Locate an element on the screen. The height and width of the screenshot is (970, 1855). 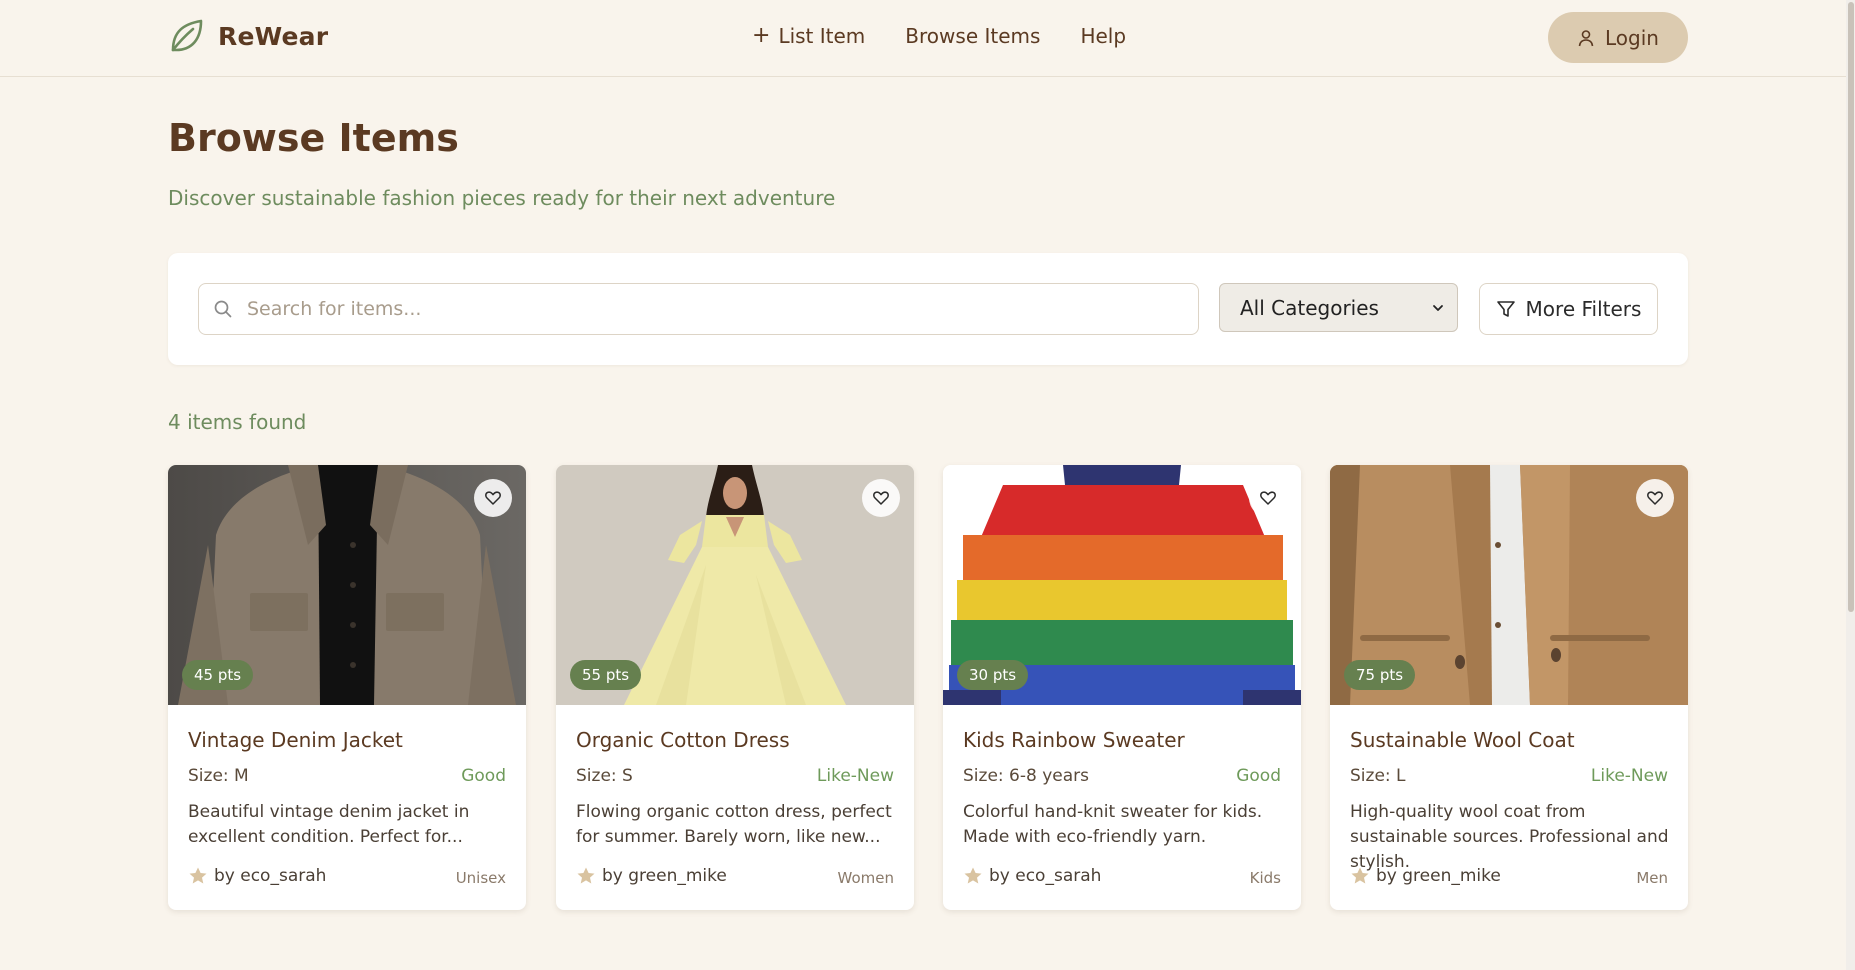
leaf-icon is located at coordinates (187, 35).